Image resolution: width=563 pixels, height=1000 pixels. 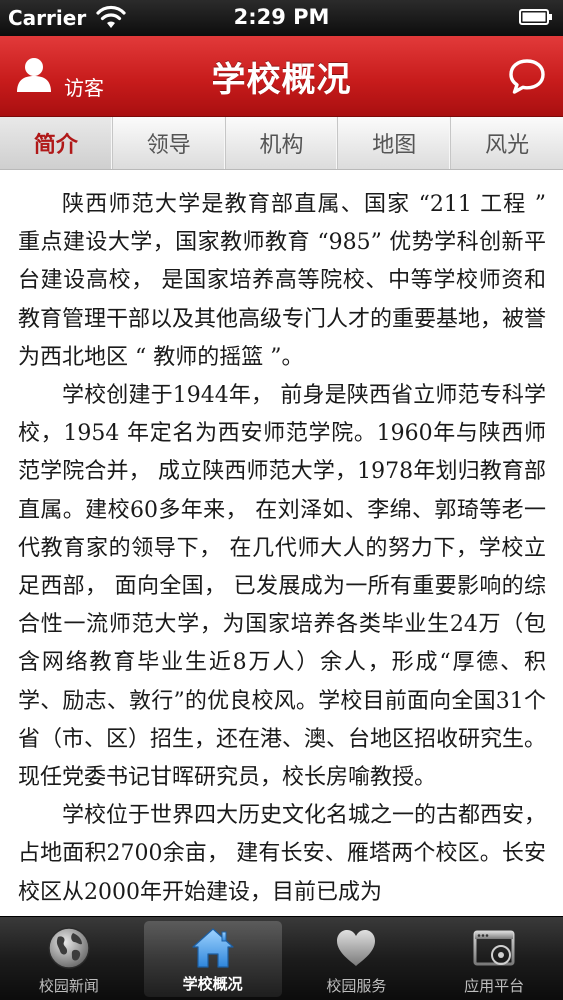 I want to click on section-tabs: 简介 领导 机构 地图 风光, so click(x=281, y=143).